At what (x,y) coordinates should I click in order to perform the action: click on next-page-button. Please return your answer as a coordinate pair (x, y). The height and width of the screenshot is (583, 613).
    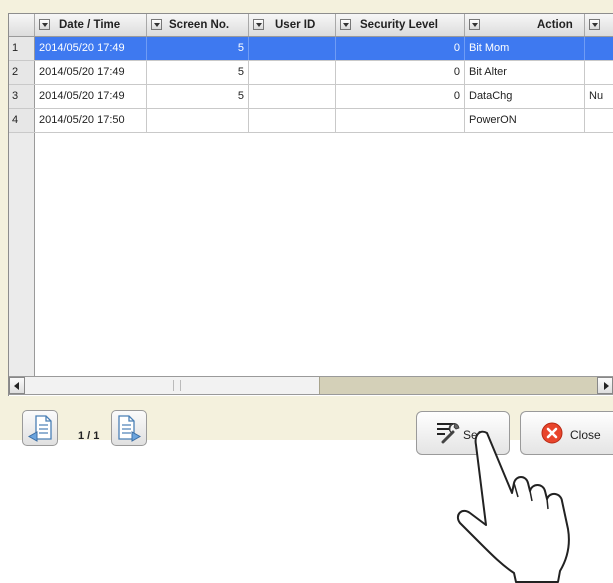
    Looking at the image, I should click on (129, 428).